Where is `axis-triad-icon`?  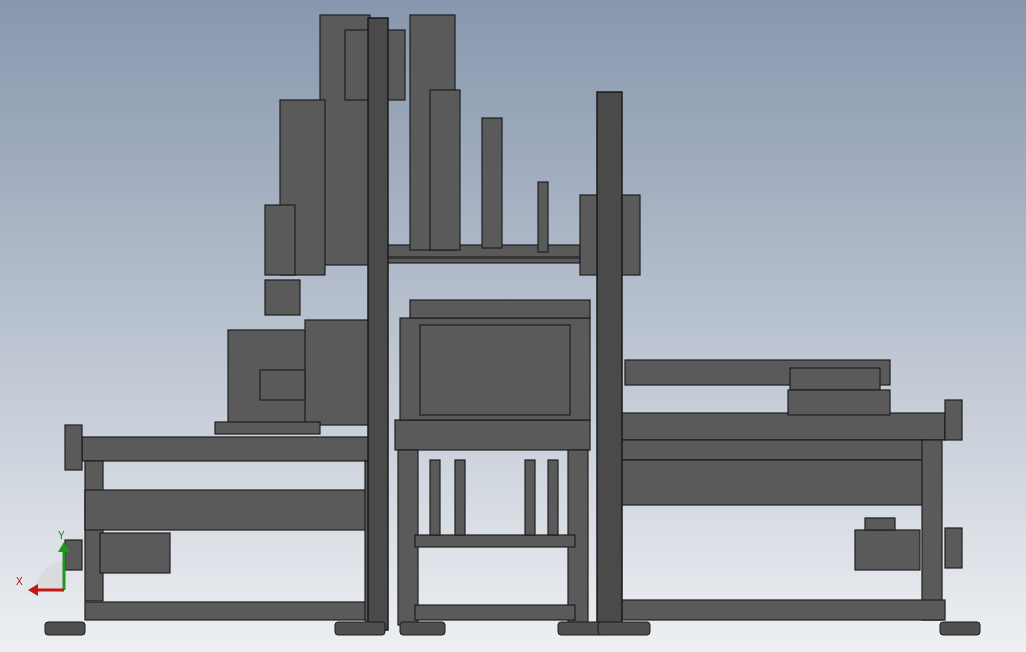
axis-triad-icon is located at coordinates (49, 568).